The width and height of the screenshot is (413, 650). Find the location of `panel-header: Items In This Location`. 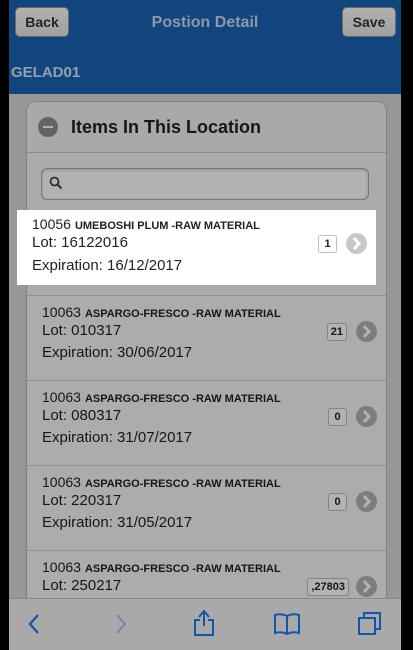

panel-header: Items In This Location is located at coordinates (206, 127).